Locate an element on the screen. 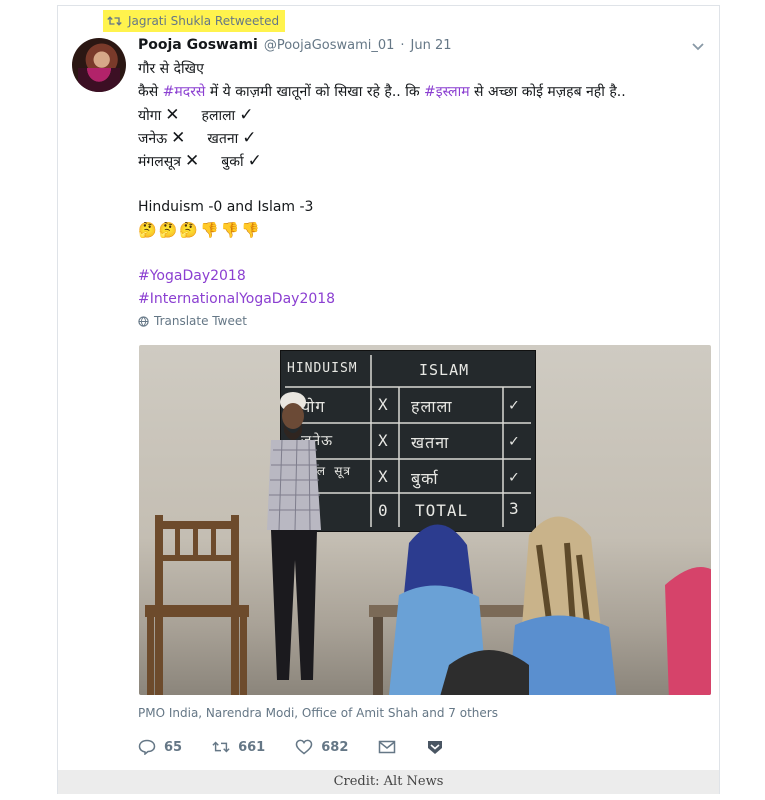 The width and height of the screenshot is (765, 800). like-button: 682 is located at coordinates (321, 747).